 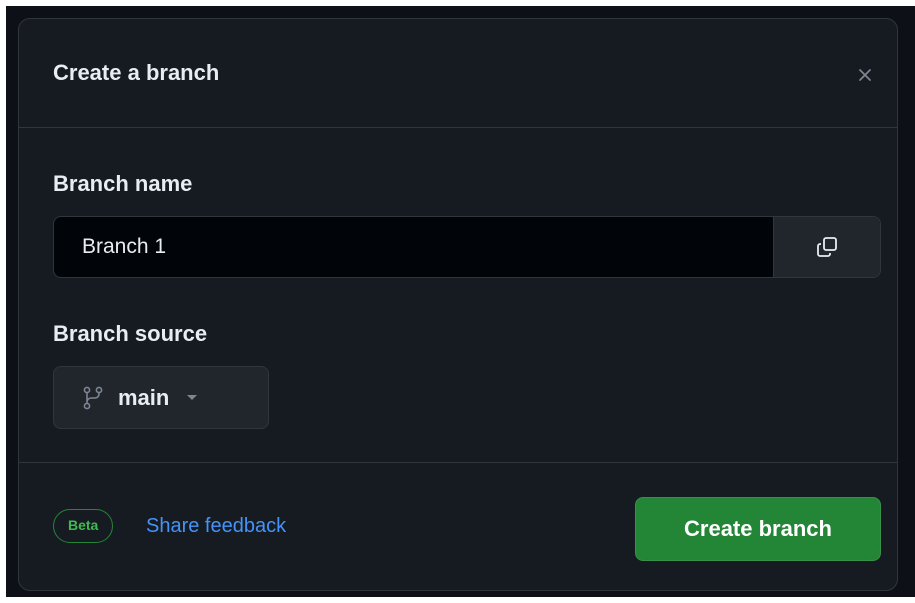 I want to click on close-button, so click(x=865, y=75).